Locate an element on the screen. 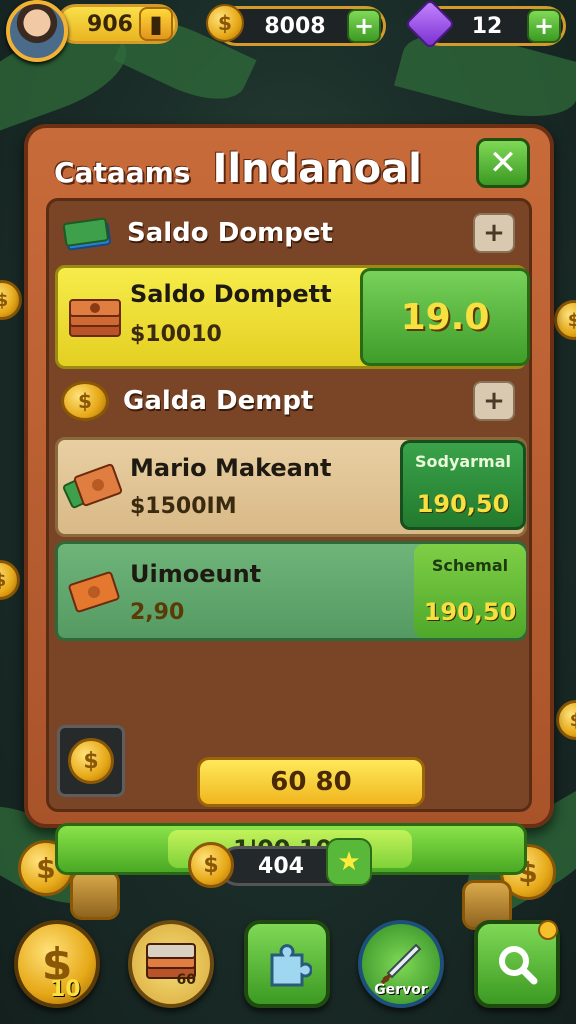 Image resolution: width=576 pixels, height=1024 pixels. nav-button-gervor: Gervor is located at coordinates (401, 964).